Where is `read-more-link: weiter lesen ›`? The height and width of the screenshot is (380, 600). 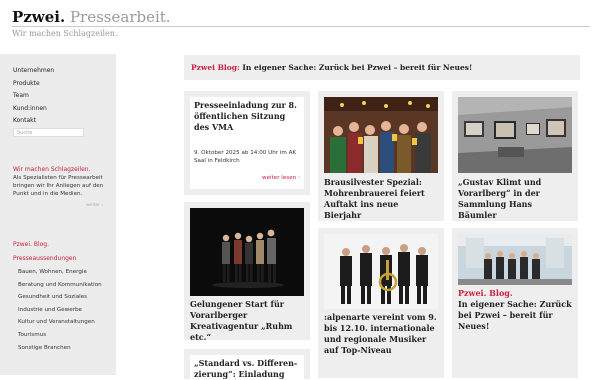 read-more-link: weiter lesen › is located at coordinates (281, 178).